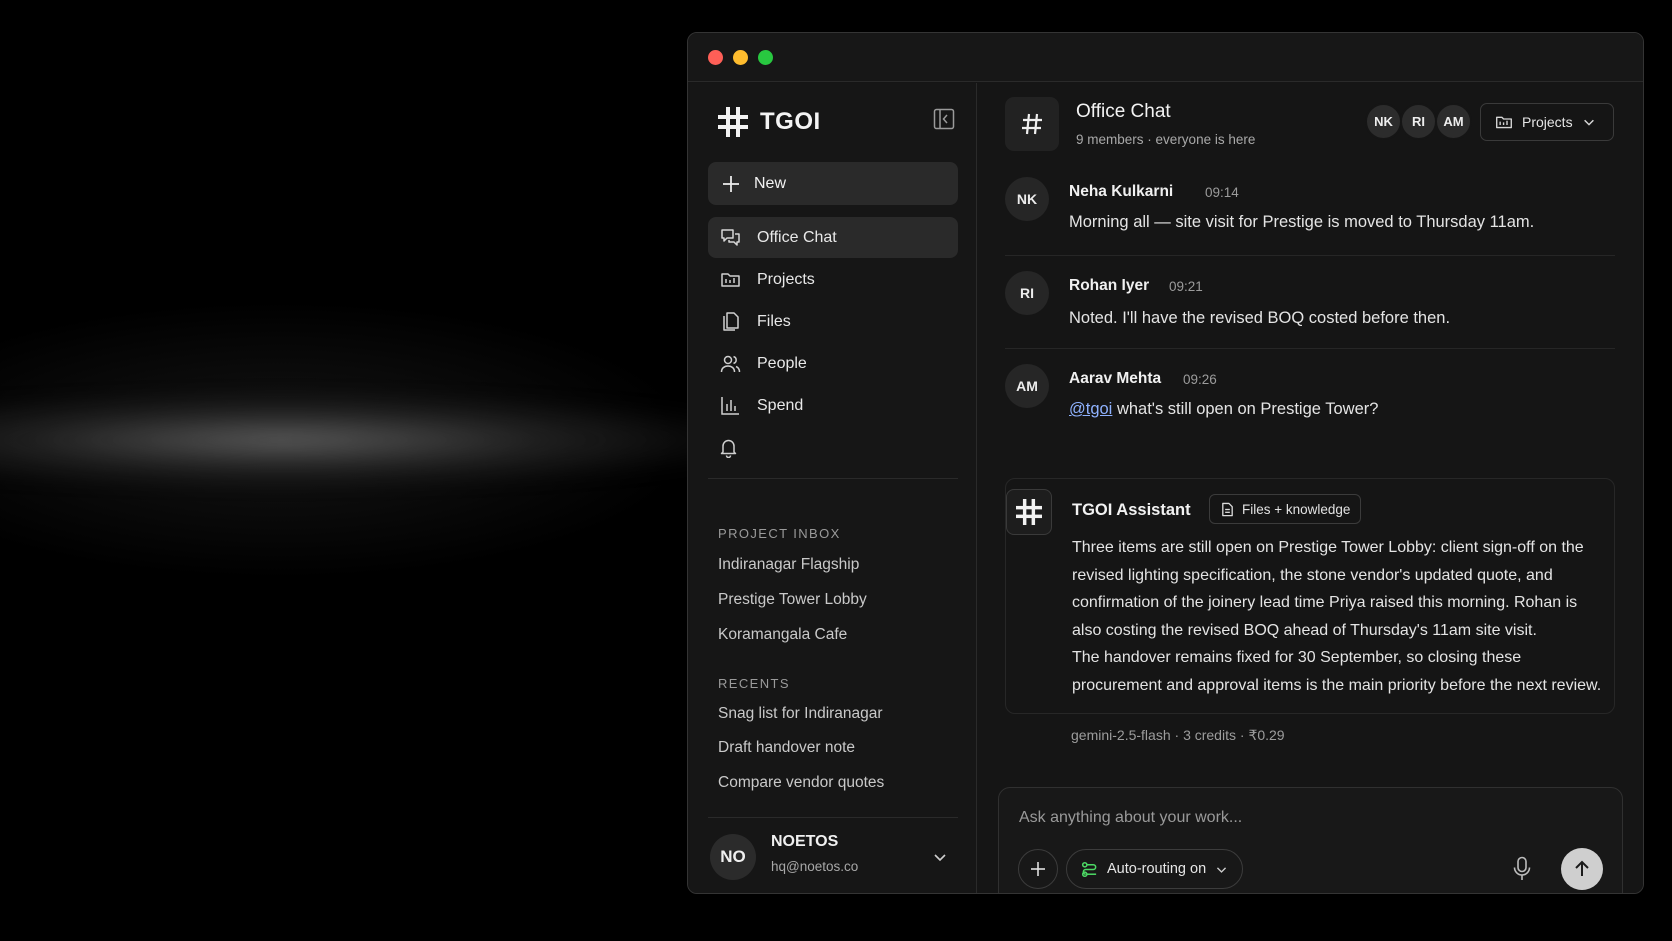 The width and height of the screenshot is (1672, 941). I want to click on projects-dropdown: Projects, so click(1547, 122).